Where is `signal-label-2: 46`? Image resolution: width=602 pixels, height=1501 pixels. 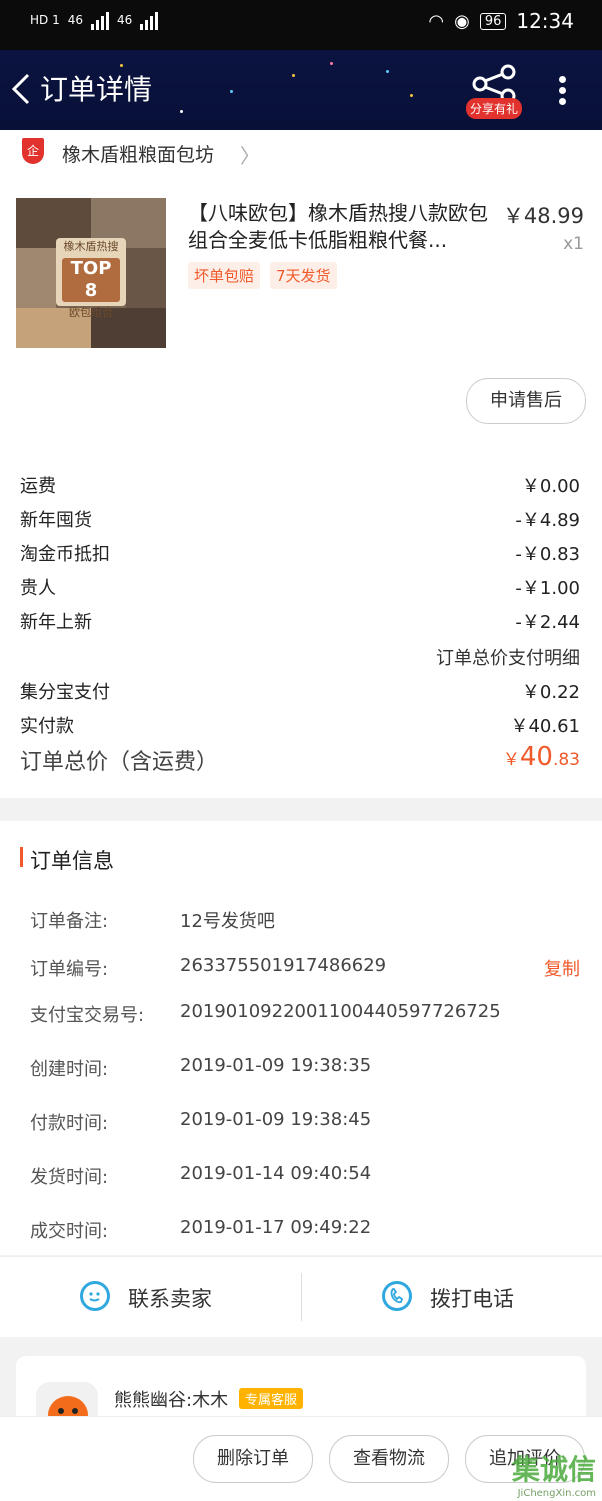 signal-label-2: 46 is located at coordinates (125, 20).